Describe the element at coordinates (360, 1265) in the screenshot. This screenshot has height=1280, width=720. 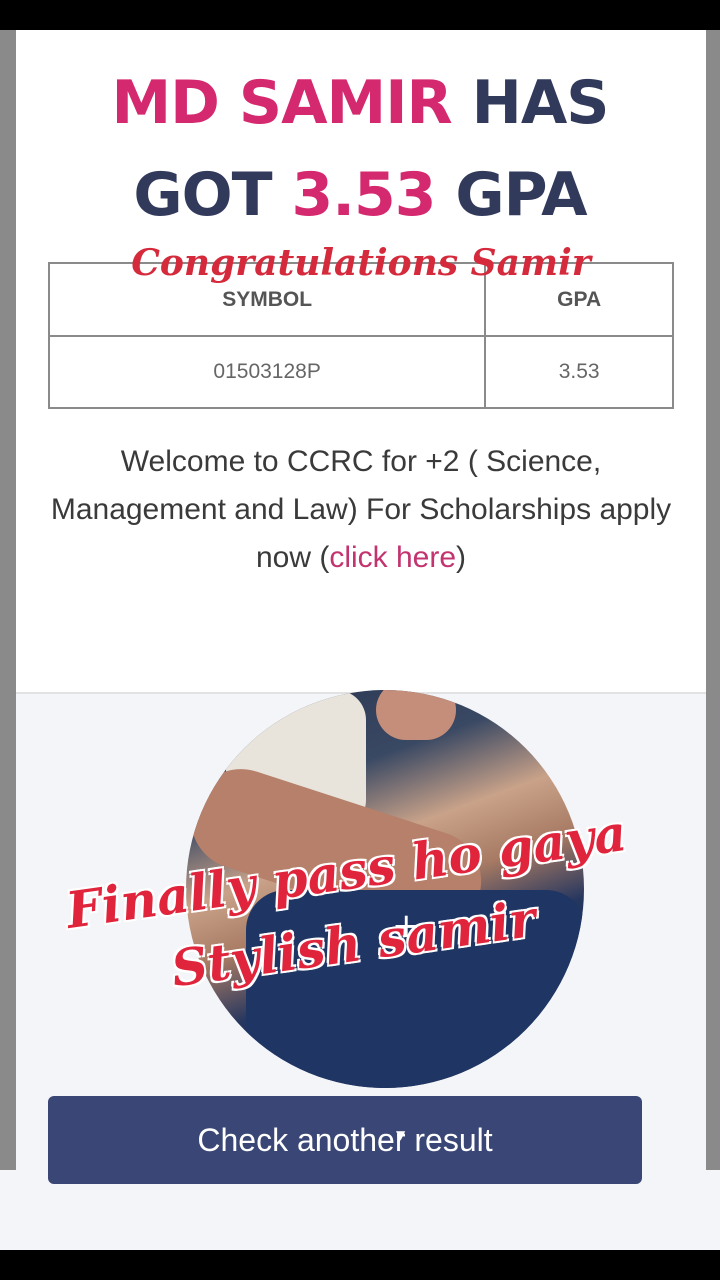
I see `bottom-black-bar` at that location.